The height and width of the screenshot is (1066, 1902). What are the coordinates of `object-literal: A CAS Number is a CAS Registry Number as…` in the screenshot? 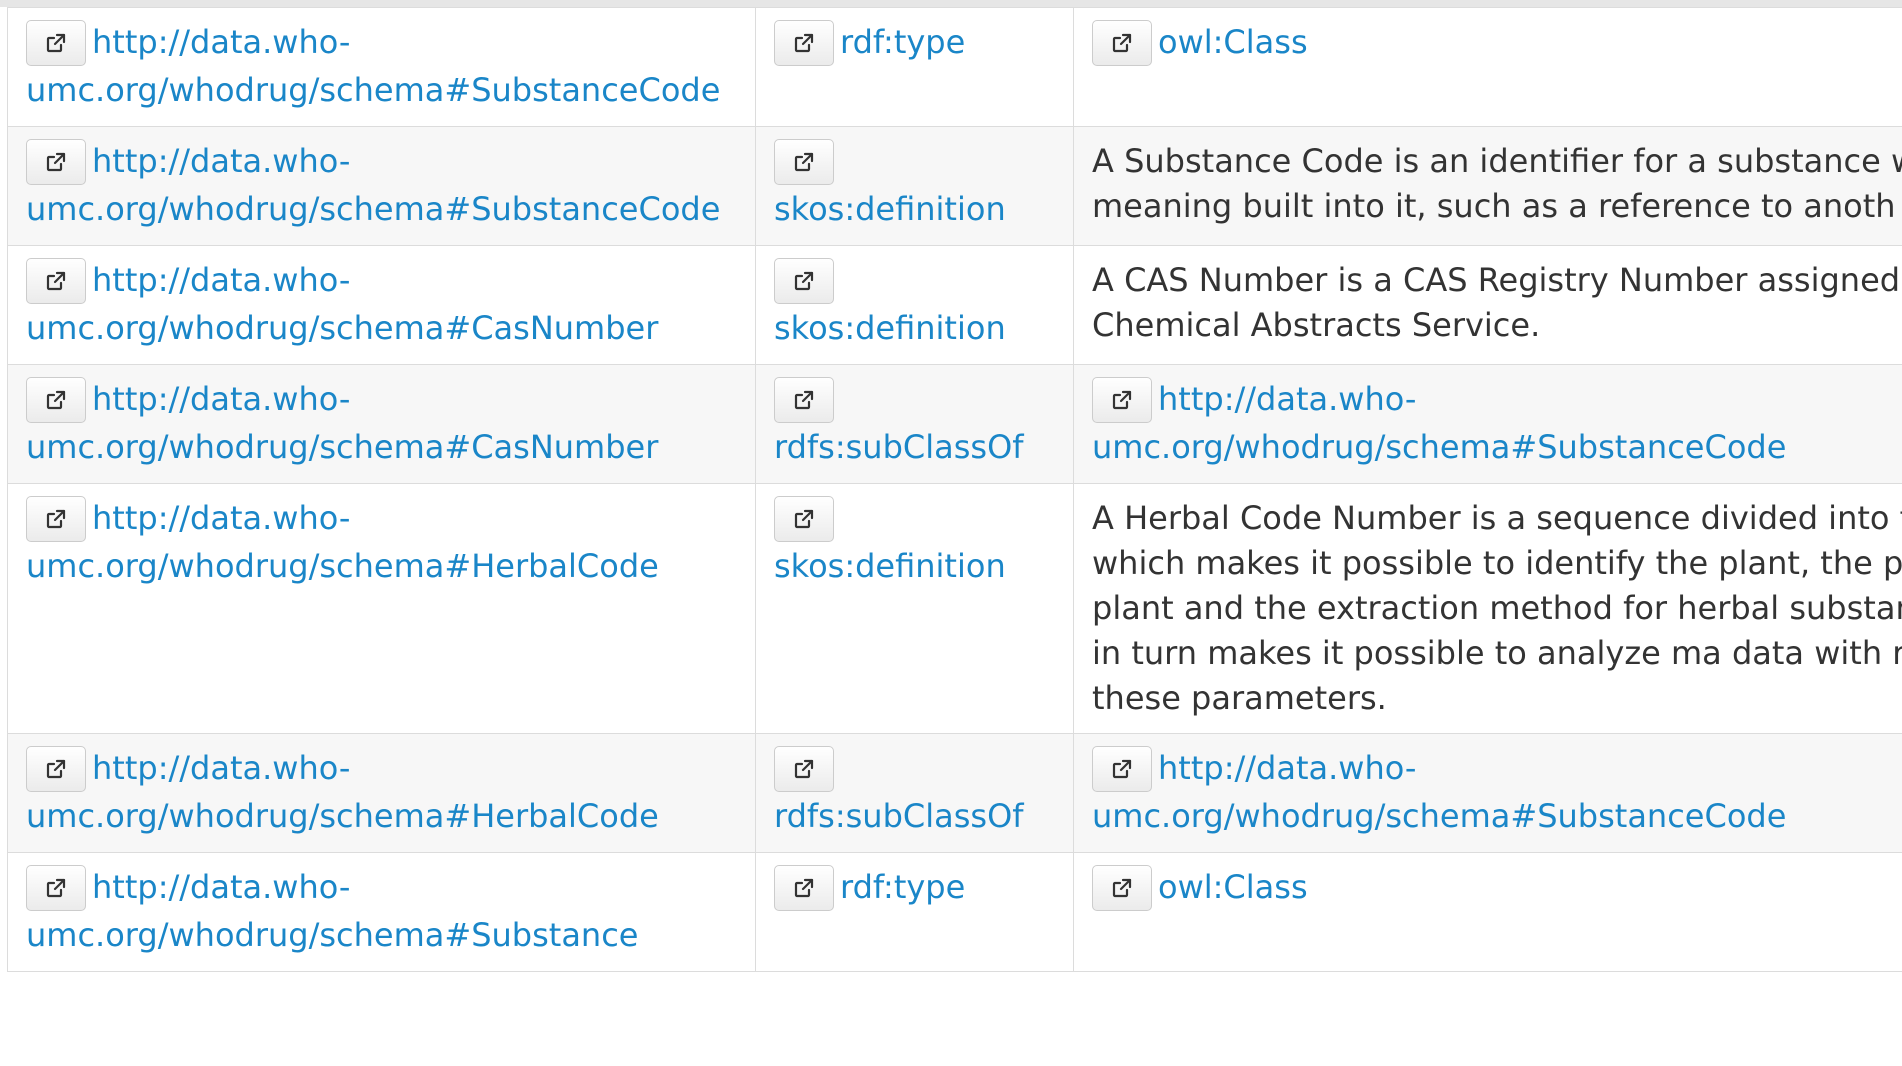 It's located at (1497, 302).